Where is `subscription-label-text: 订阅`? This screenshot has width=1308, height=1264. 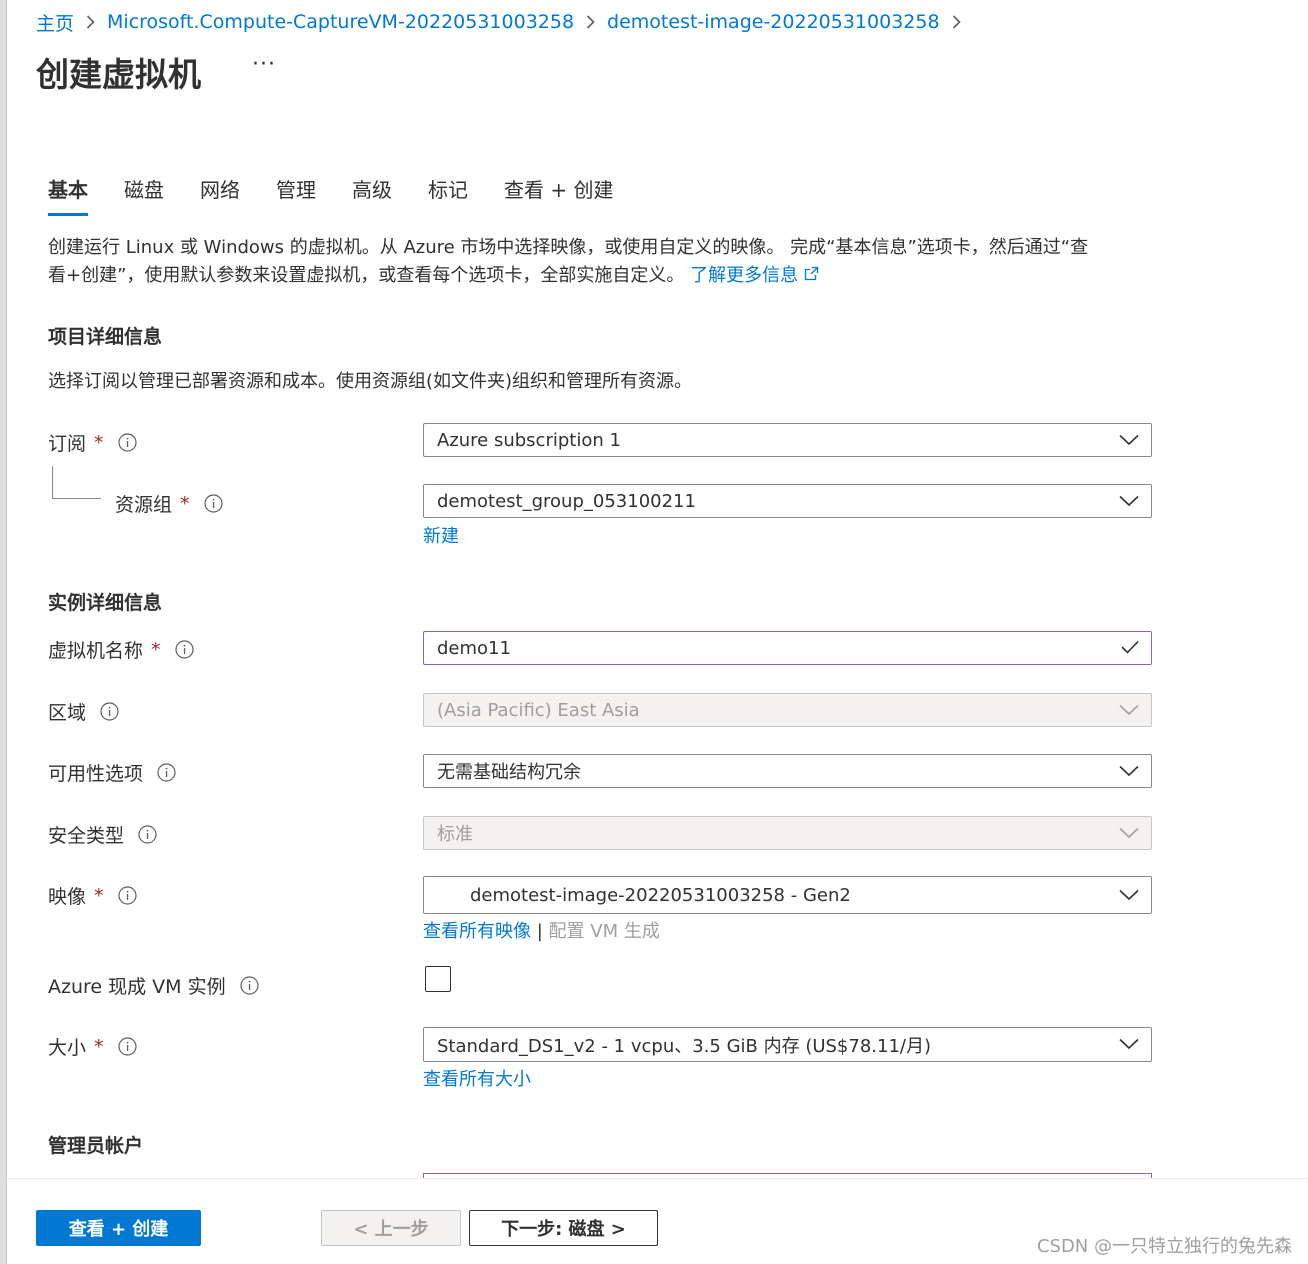 subscription-label-text: 订阅 is located at coordinates (67, 444).